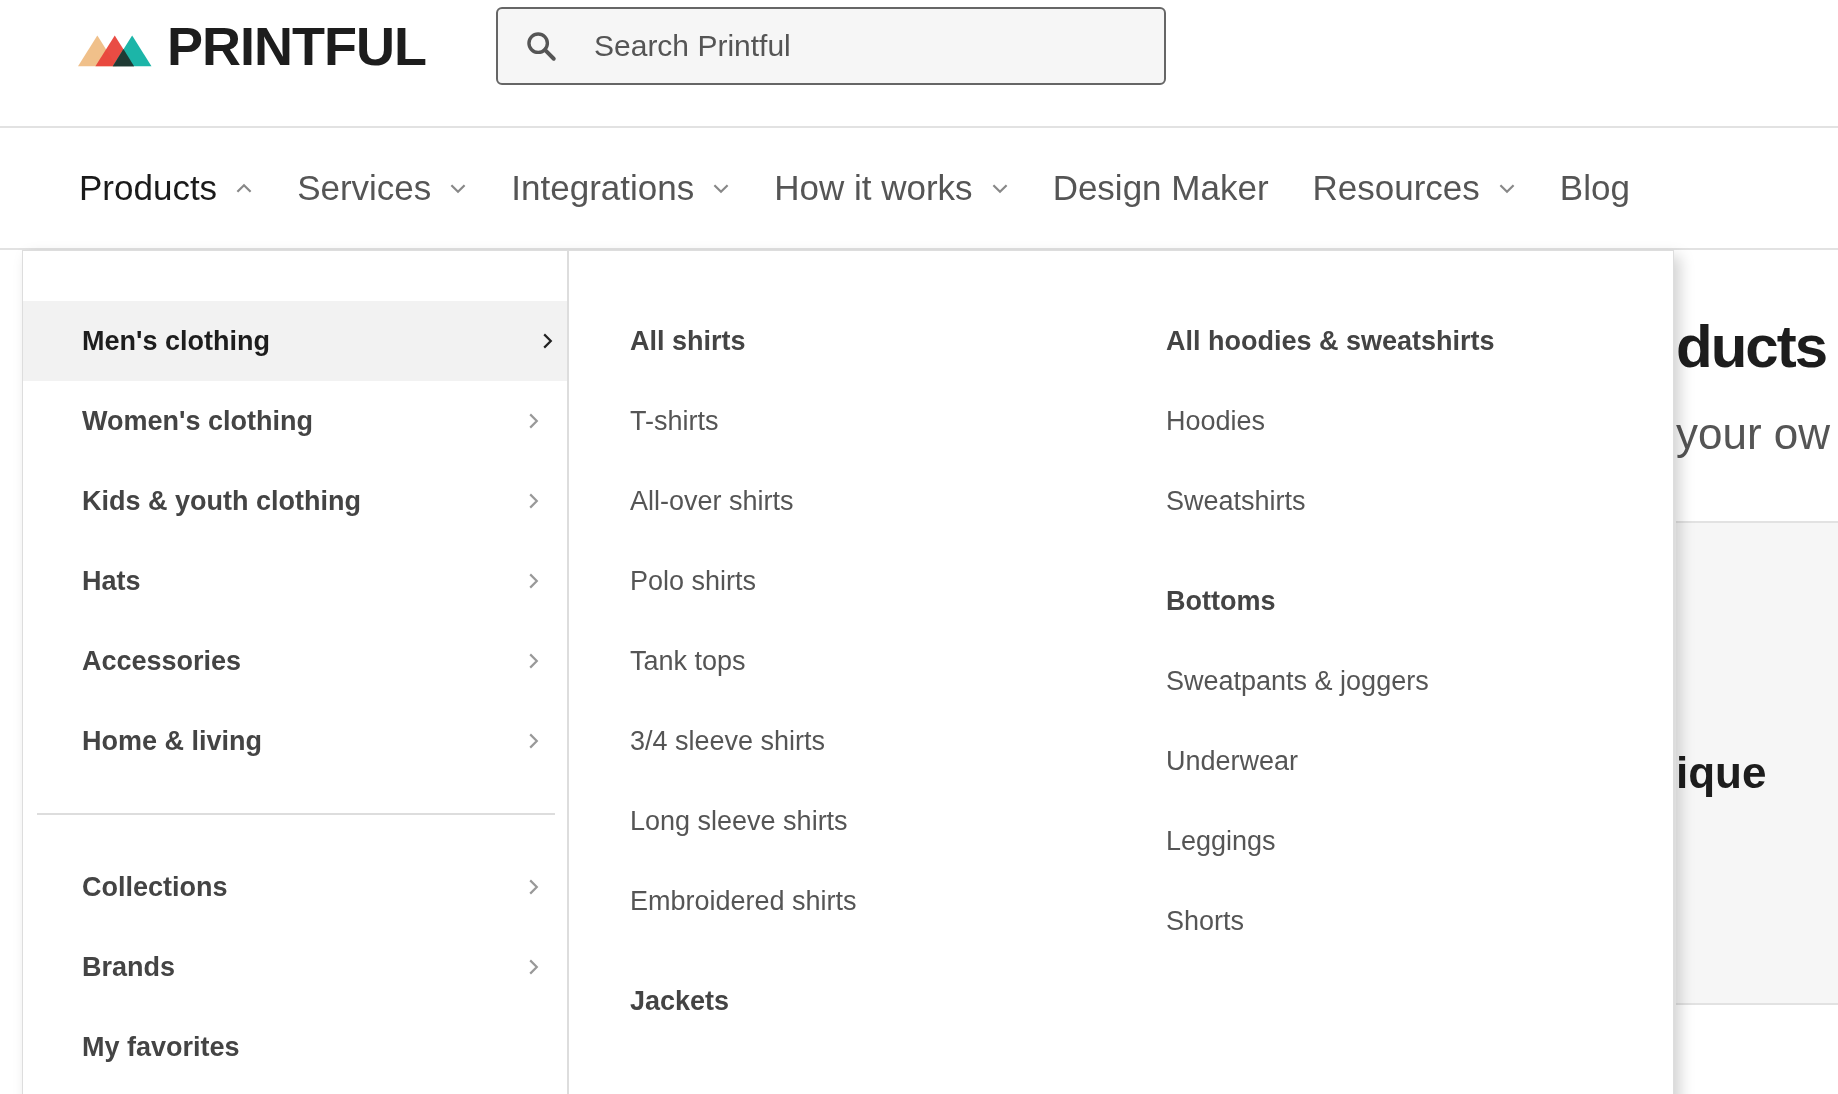  I want to click on category-item: My favorites, so click(295, 1047).